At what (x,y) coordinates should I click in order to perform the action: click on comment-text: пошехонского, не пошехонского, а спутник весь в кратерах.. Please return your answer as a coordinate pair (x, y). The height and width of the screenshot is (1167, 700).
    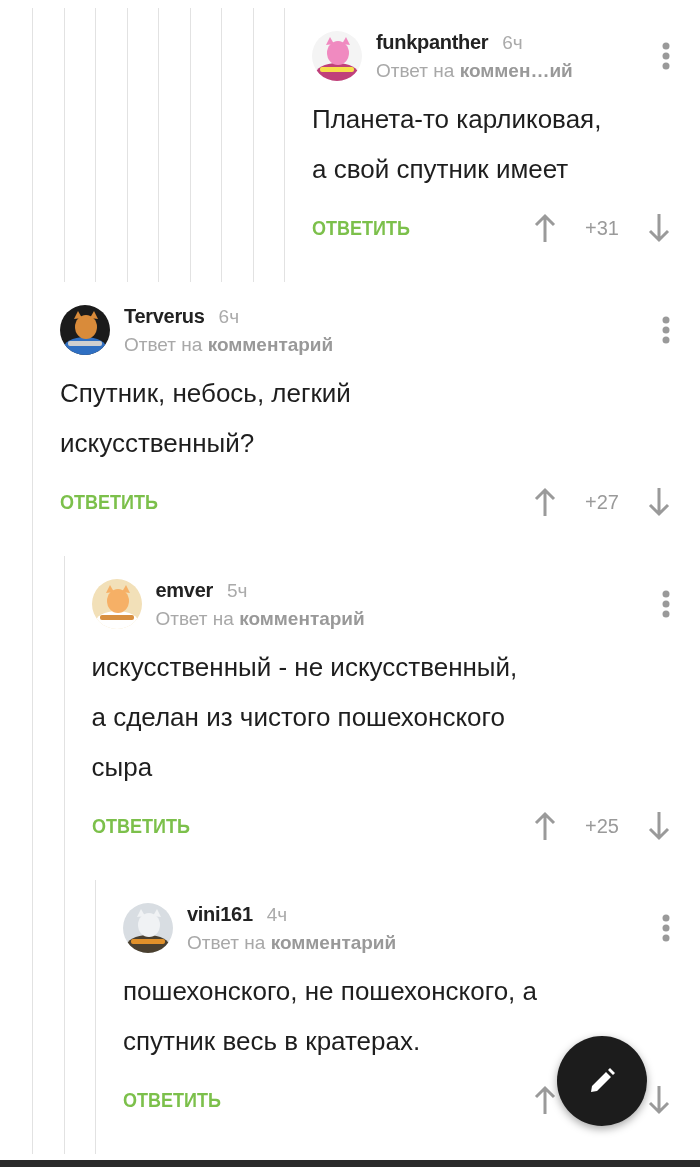
    Looking at the image, I should click on (331, 1016).